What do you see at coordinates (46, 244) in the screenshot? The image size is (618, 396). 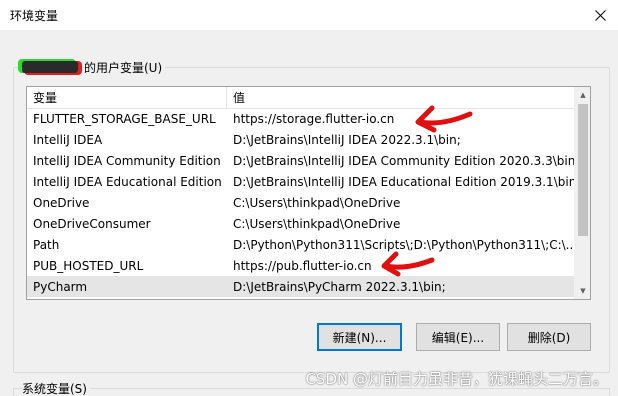 I see `variable-name-cell: Path` at bounding box center [46, 244].